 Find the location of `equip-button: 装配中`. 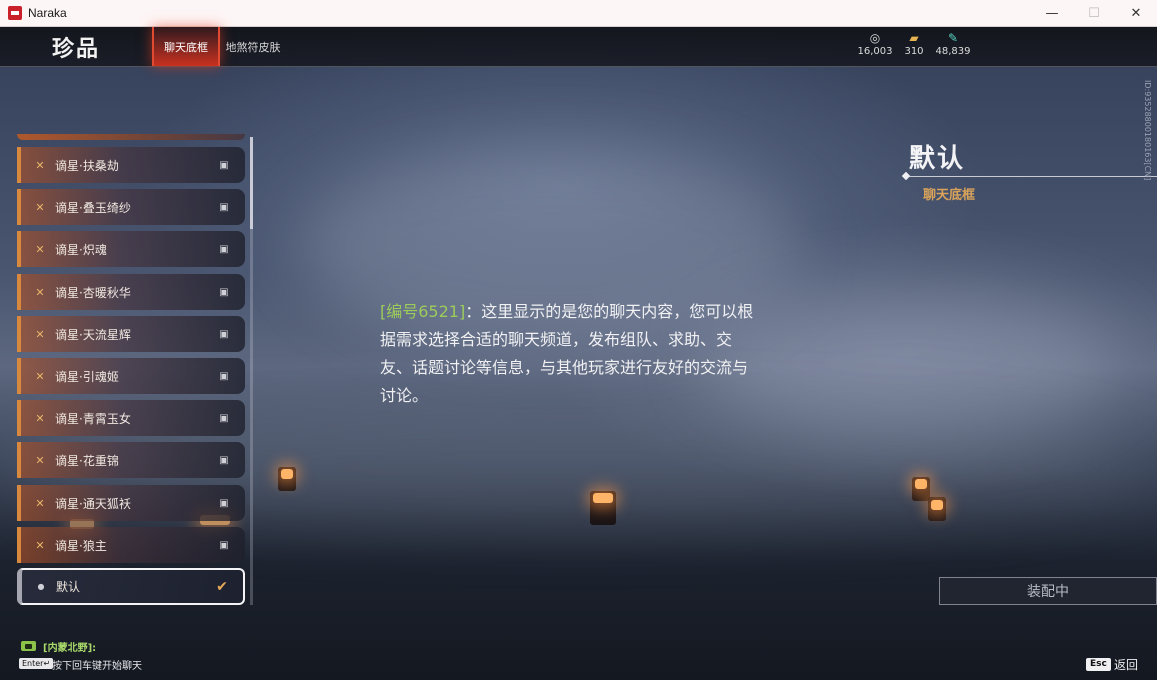

equip-button: 装配中 is located at coordinates (1048, 591).